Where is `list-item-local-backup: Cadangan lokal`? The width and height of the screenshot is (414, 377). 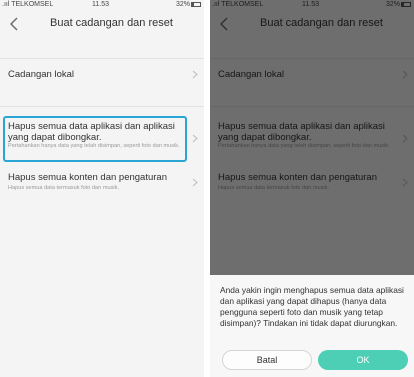
list-item-local-backup: Cadangan lokal is located at coordinates (102, 74).